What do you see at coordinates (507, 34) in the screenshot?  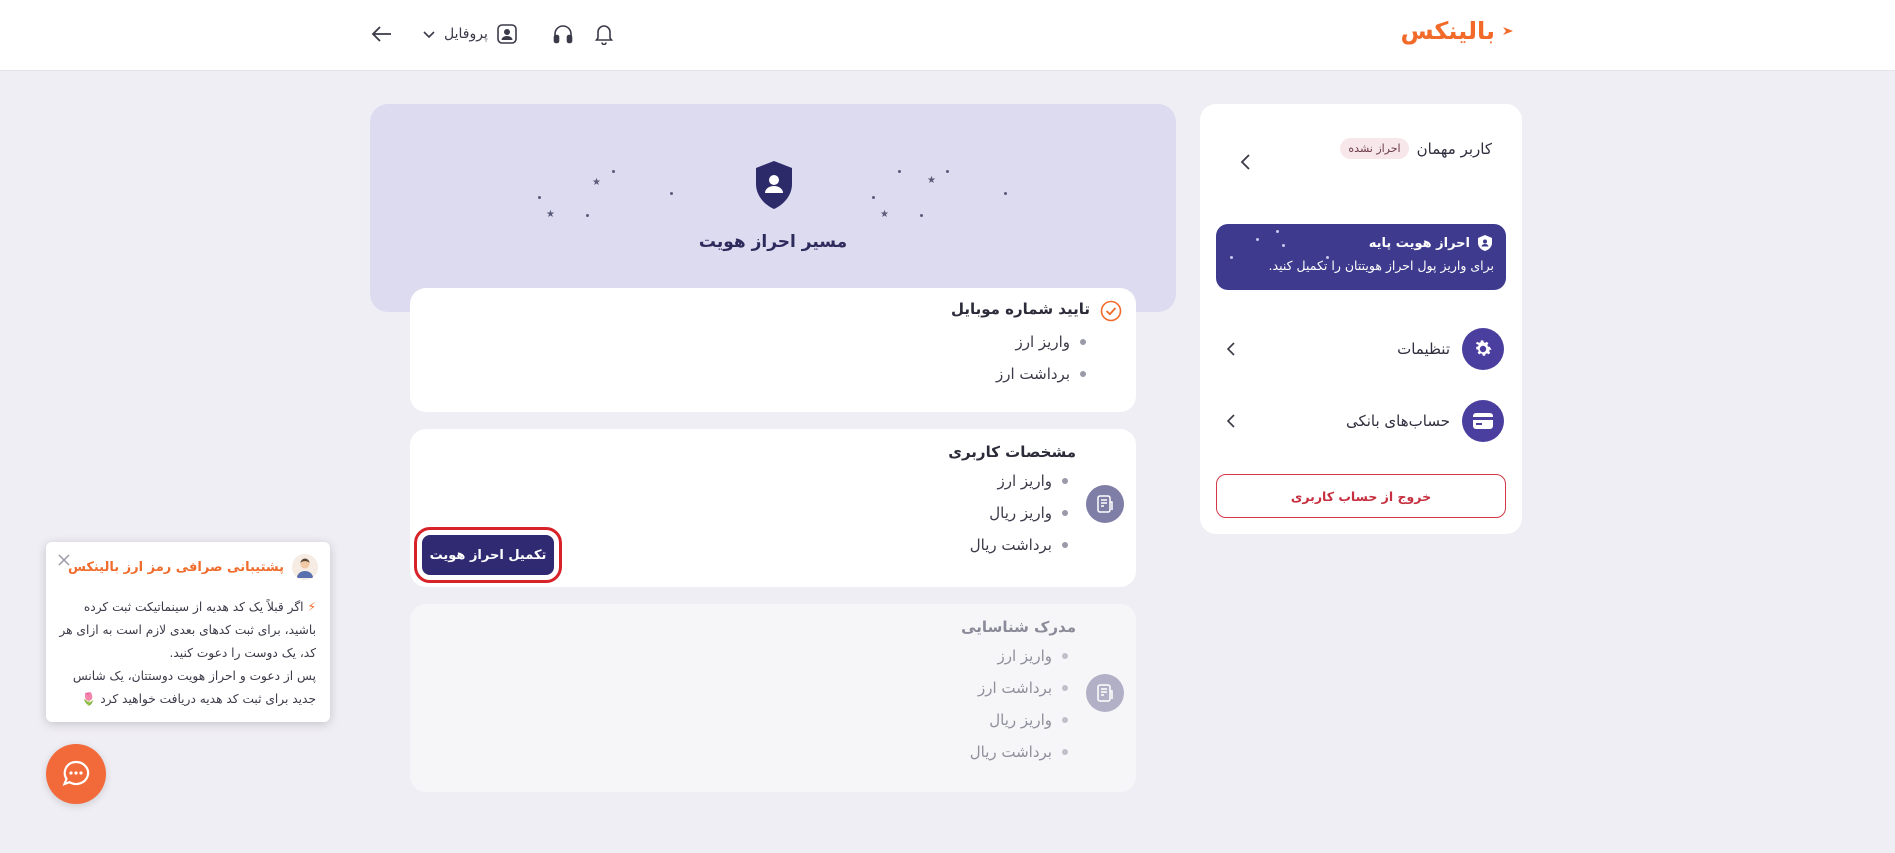 I see `user-icon` at bounding box center [507, 34].